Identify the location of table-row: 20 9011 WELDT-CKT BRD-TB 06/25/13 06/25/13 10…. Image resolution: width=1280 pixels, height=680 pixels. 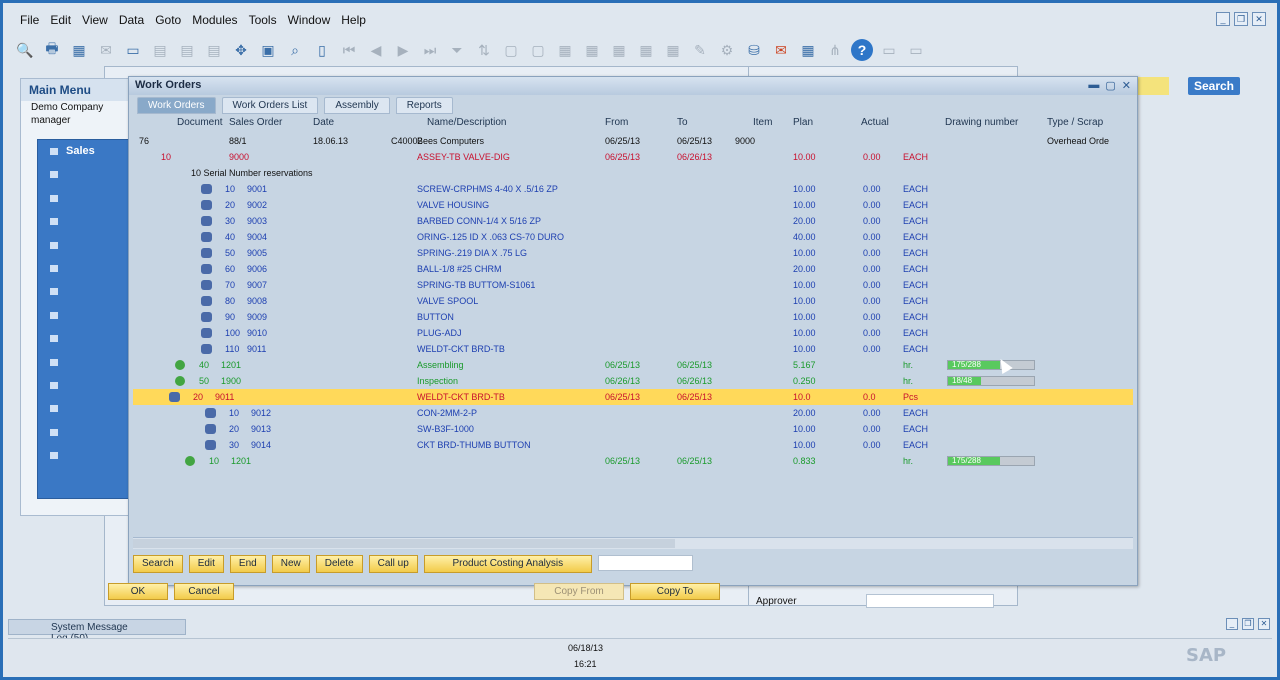
(633, 397).